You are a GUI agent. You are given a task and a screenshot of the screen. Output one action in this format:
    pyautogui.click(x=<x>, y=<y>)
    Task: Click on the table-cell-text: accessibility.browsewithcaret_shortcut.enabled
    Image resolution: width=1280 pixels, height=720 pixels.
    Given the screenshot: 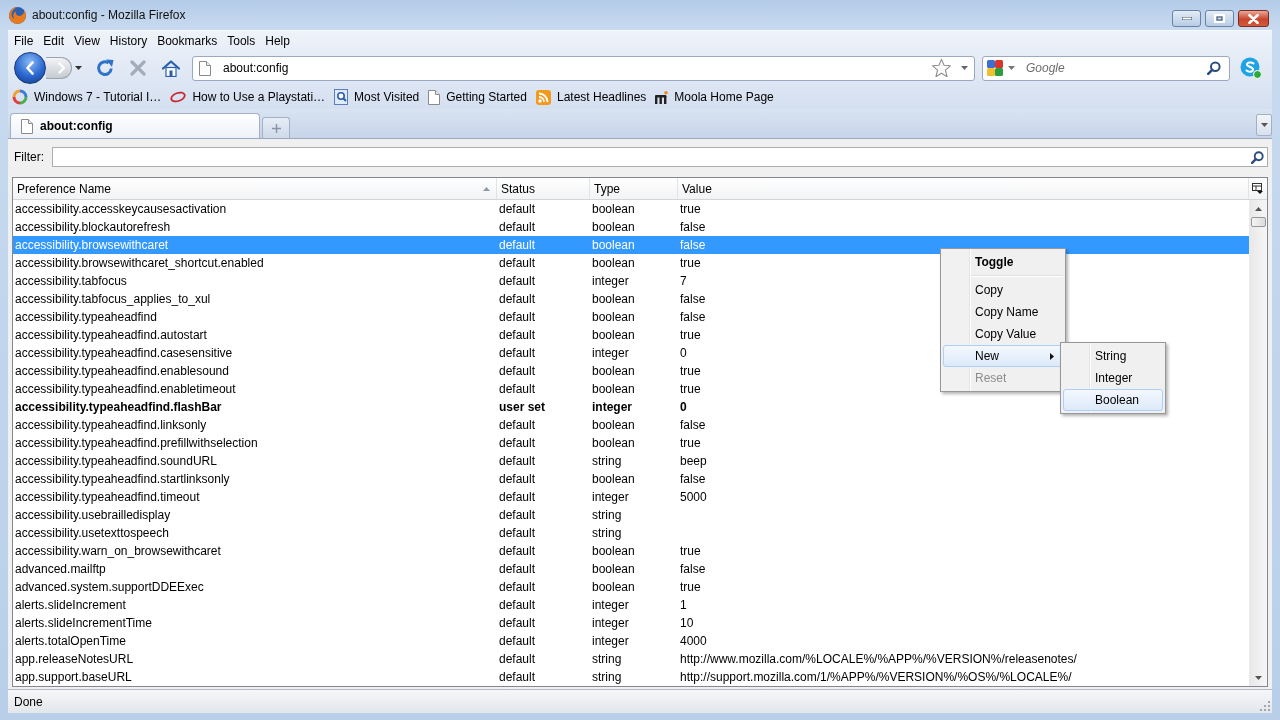 What is the action you would take?
    pyautogui.click(x=139, y=263)
    